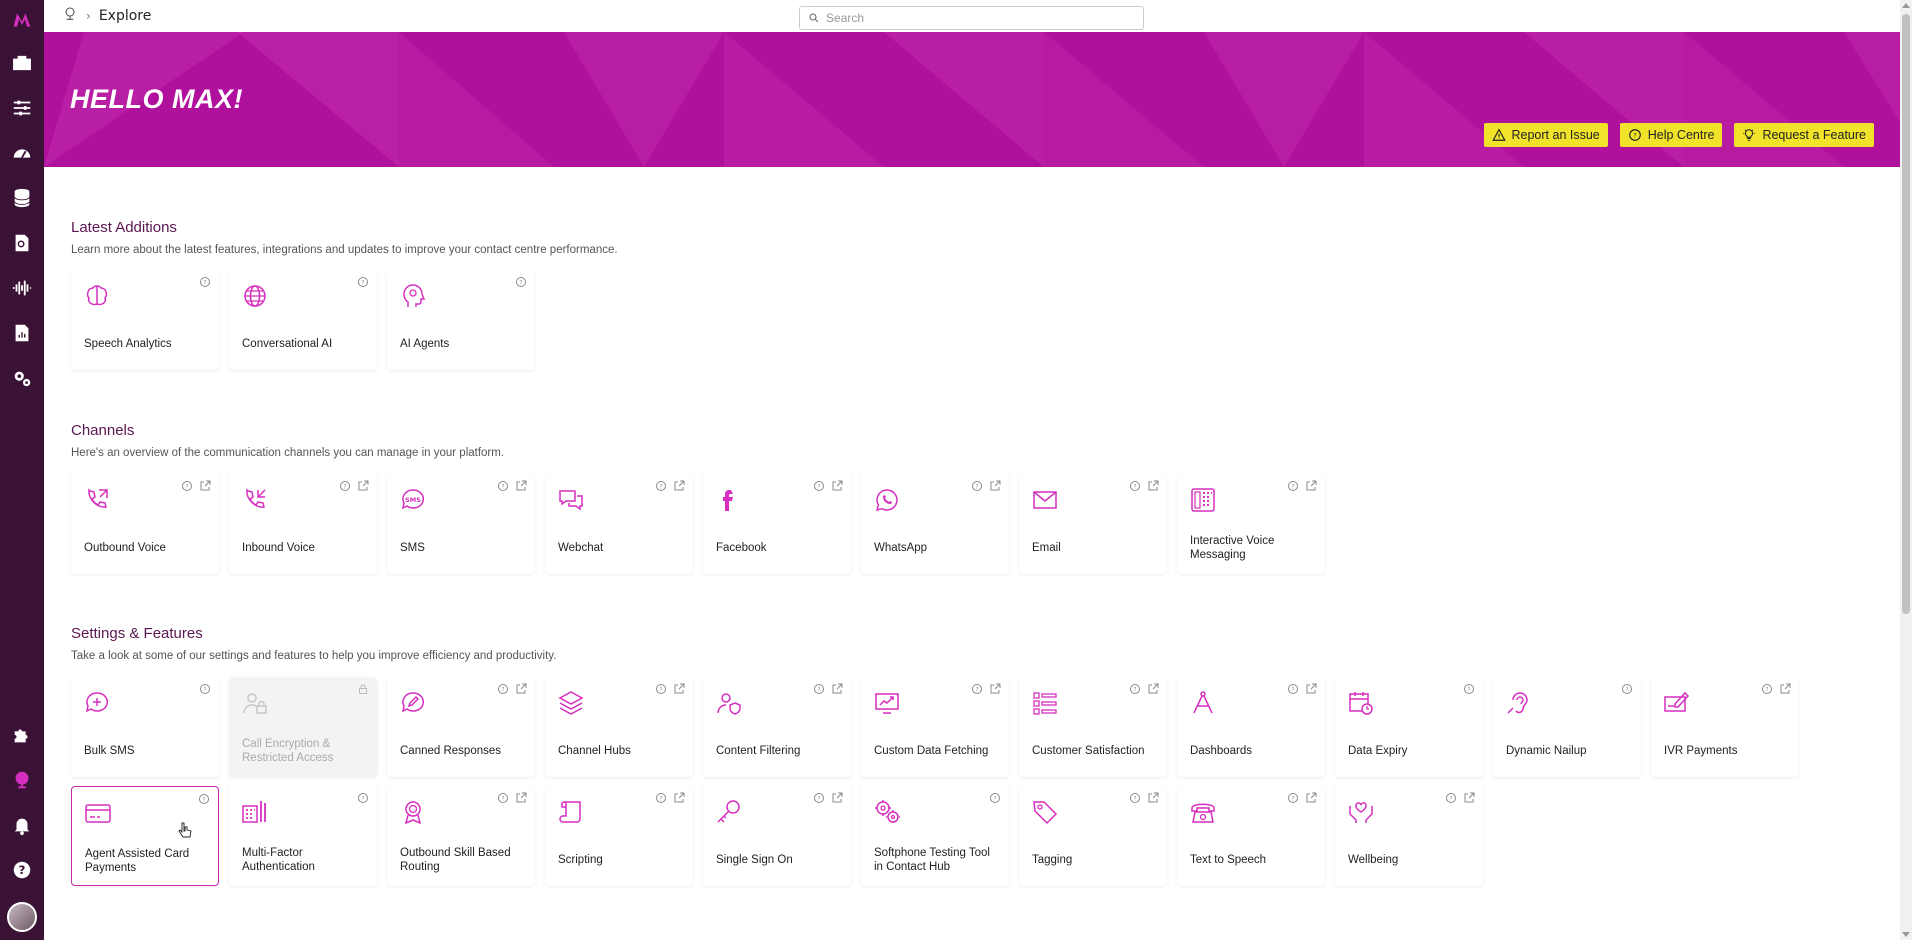  What do you see at coordinates (22, 734) in the screenshot?
I see `nav-integrations` at bounding box center [22, 734].